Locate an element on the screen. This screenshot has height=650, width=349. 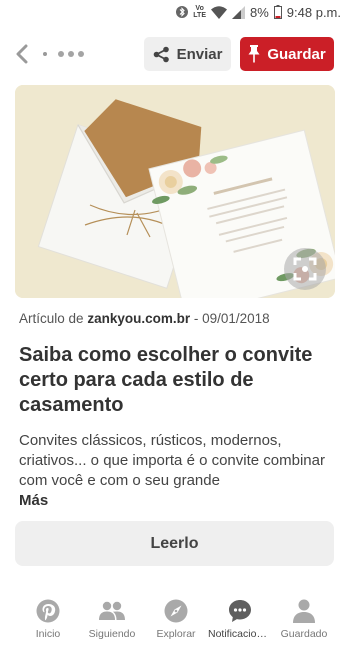
nav-item-explore: Explorar is located at coordinates (176, 624).